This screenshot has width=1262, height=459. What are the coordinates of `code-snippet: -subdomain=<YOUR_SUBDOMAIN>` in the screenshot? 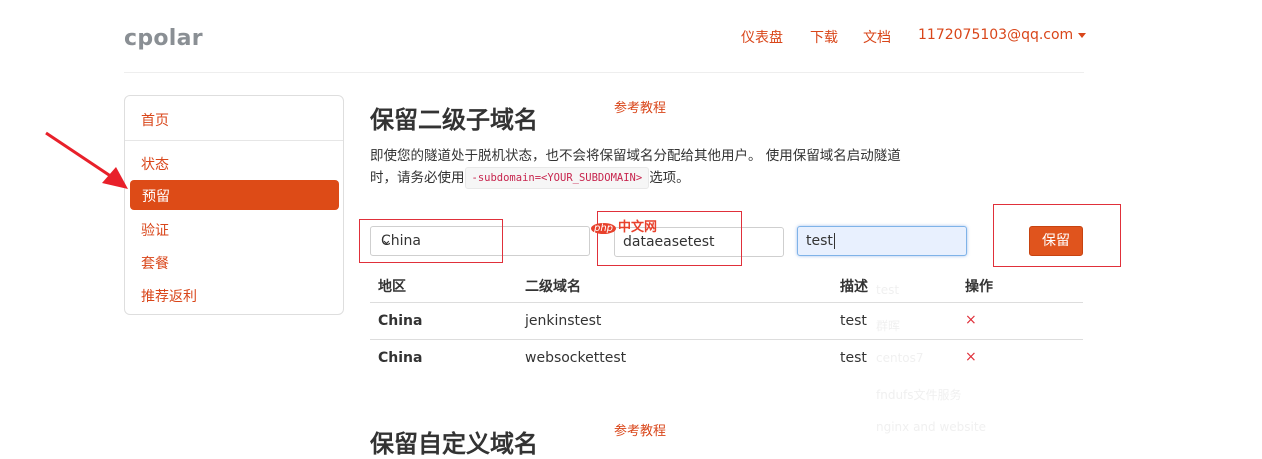 It's located at (557, 178).